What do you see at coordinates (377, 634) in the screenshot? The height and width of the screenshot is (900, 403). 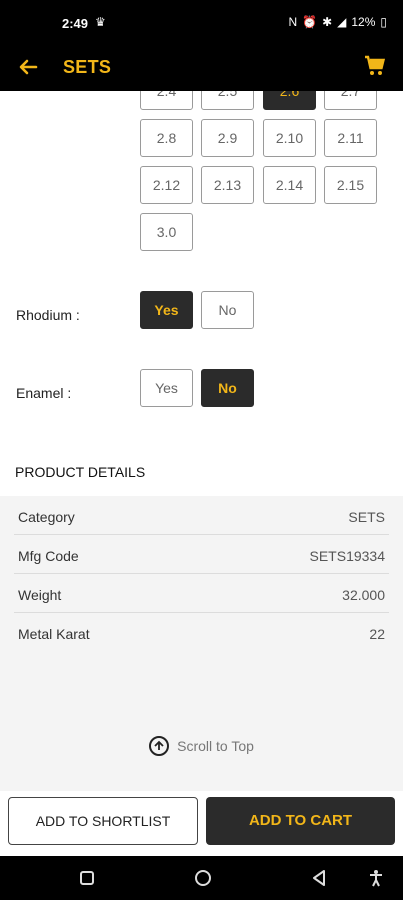 I see `detail-value: 22` at bounding box center [377, 634].